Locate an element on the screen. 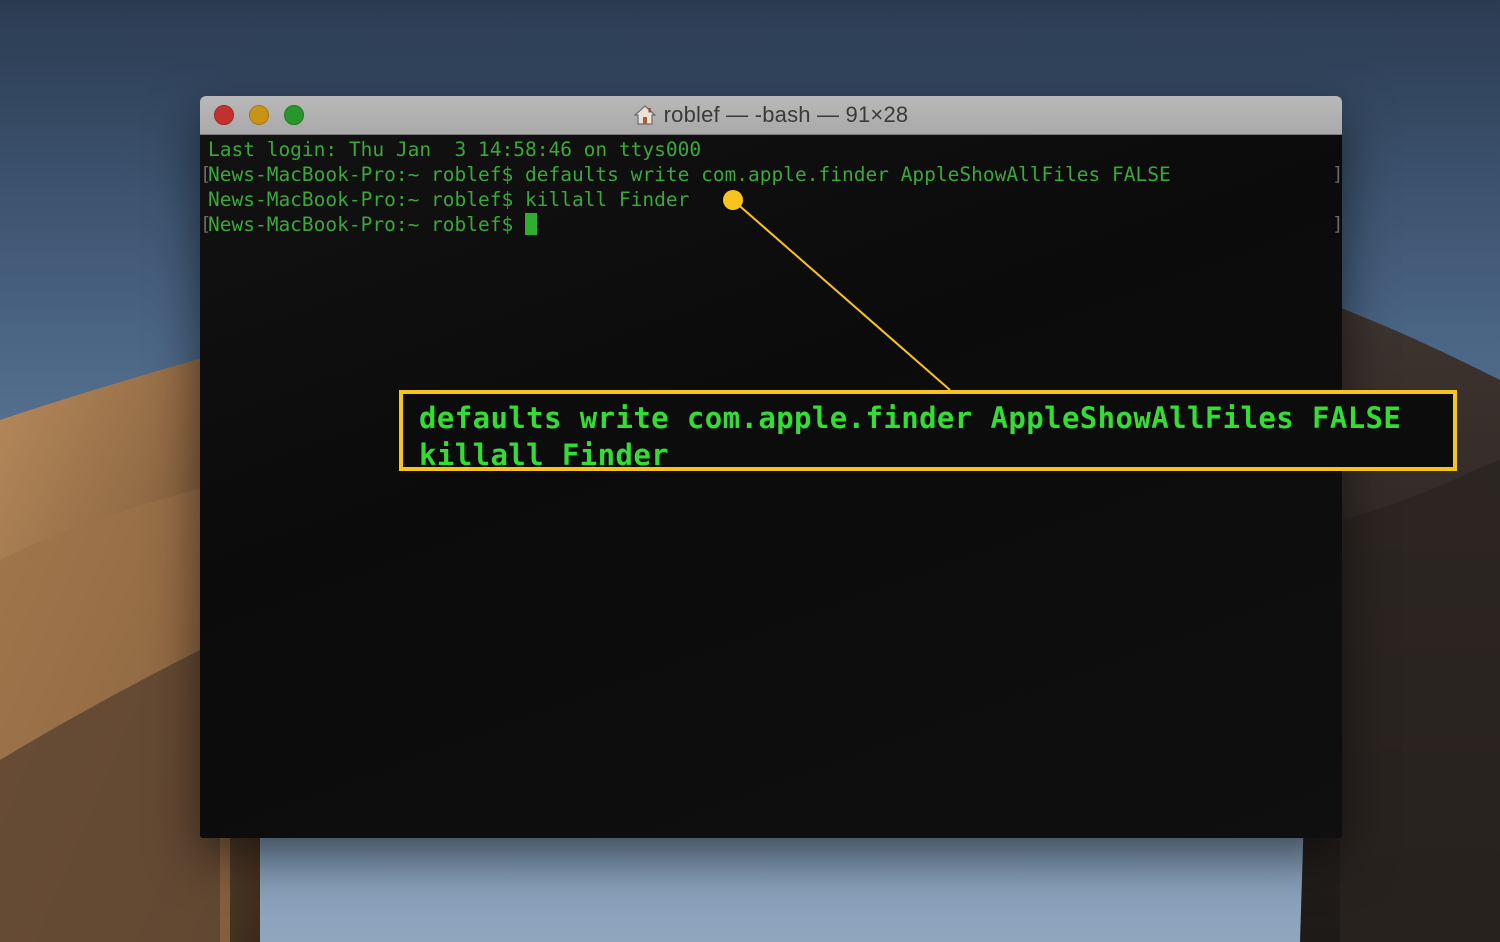 The height and width of the screenshot is (942, 1500). text-cursor is located at coordinates (530, 224).